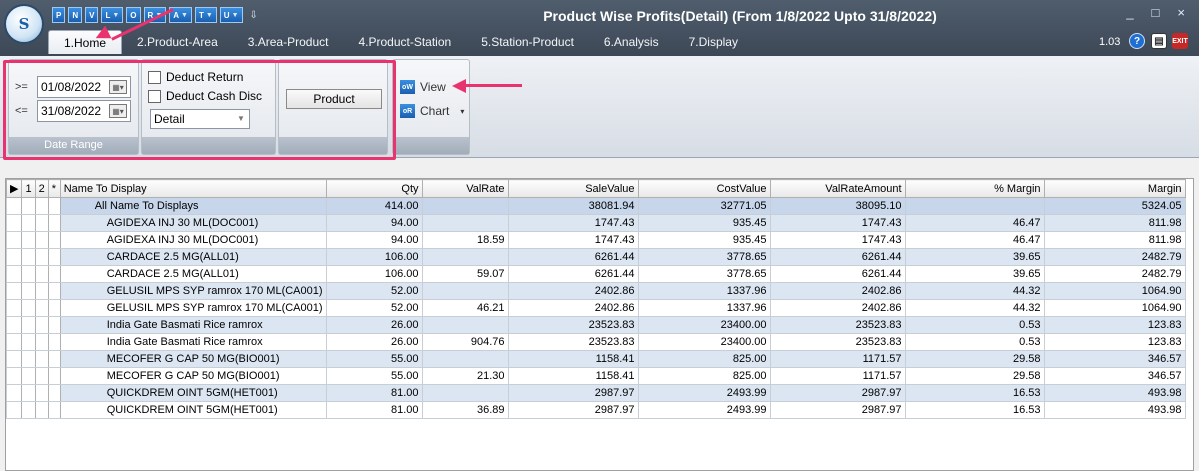 The width and height of the screenshot is (1199, 471). I want to click on cell-percent-margin: 46.47, so click(974, 240).